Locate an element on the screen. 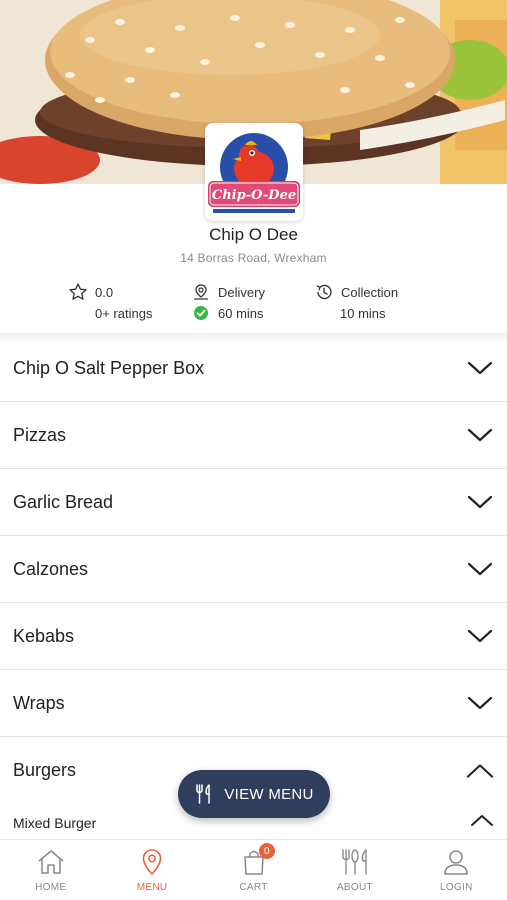  nav-about: ABOUT is located at coordinates (354, 870).